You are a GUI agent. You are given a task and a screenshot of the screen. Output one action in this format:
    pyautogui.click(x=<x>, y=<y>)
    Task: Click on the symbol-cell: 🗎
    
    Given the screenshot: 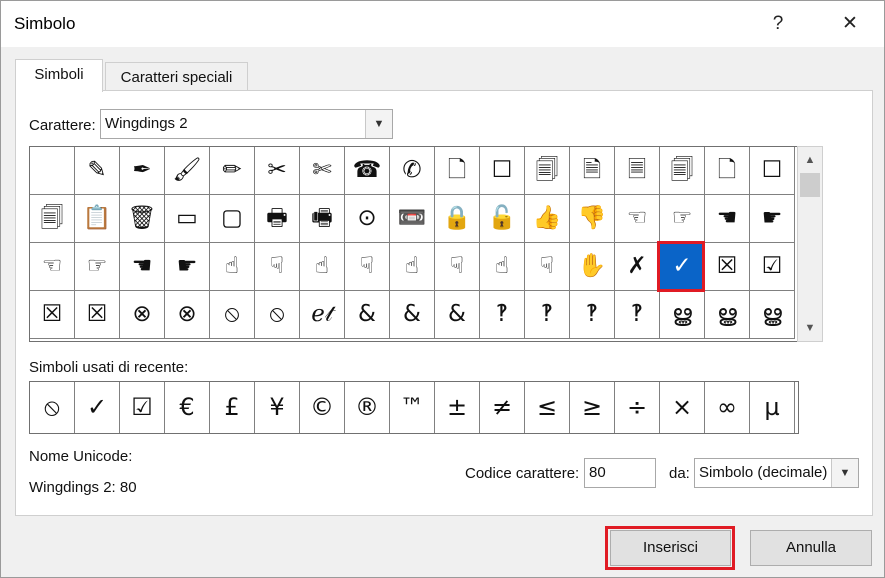 What is the action you would take?
    pyautogui.click(x=592, y=171)
    